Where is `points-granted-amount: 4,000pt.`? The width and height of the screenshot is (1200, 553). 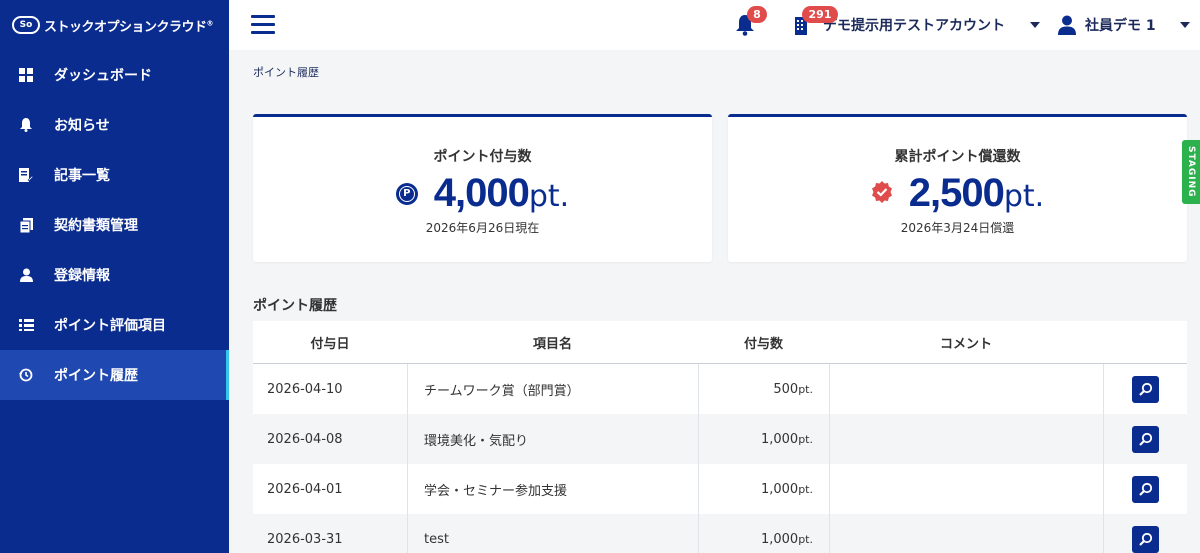
points-granted-amount: 4,000pt. is located at coordinates (501, 193).